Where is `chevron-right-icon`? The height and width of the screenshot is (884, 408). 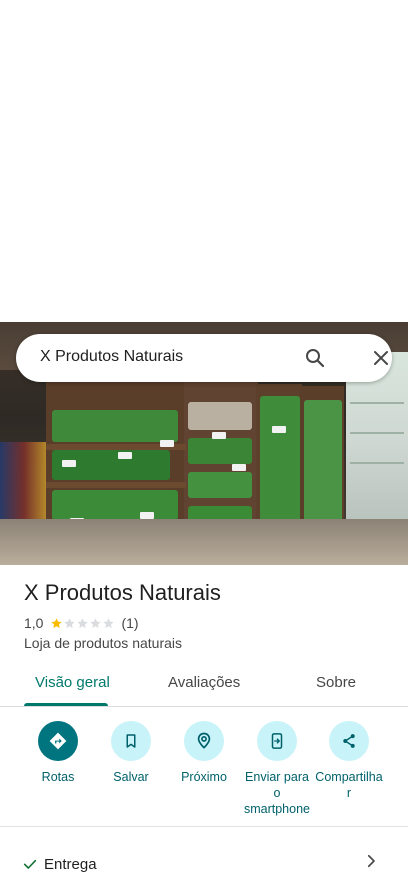
chevron-right-icon is located at coordinates (371, 861).